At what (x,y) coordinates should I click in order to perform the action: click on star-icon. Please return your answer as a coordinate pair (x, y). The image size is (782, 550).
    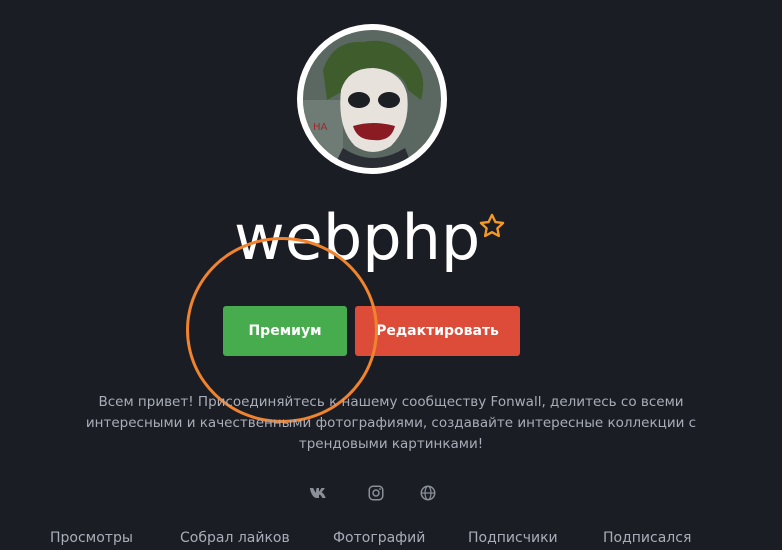
    Looking at the image, I should click on (492, 226).